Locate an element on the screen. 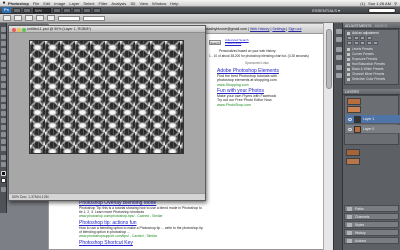 The width and height of the screenshot is (400, 250). styles-panel-collapsed: Styles is located at coordinates (371, 224).